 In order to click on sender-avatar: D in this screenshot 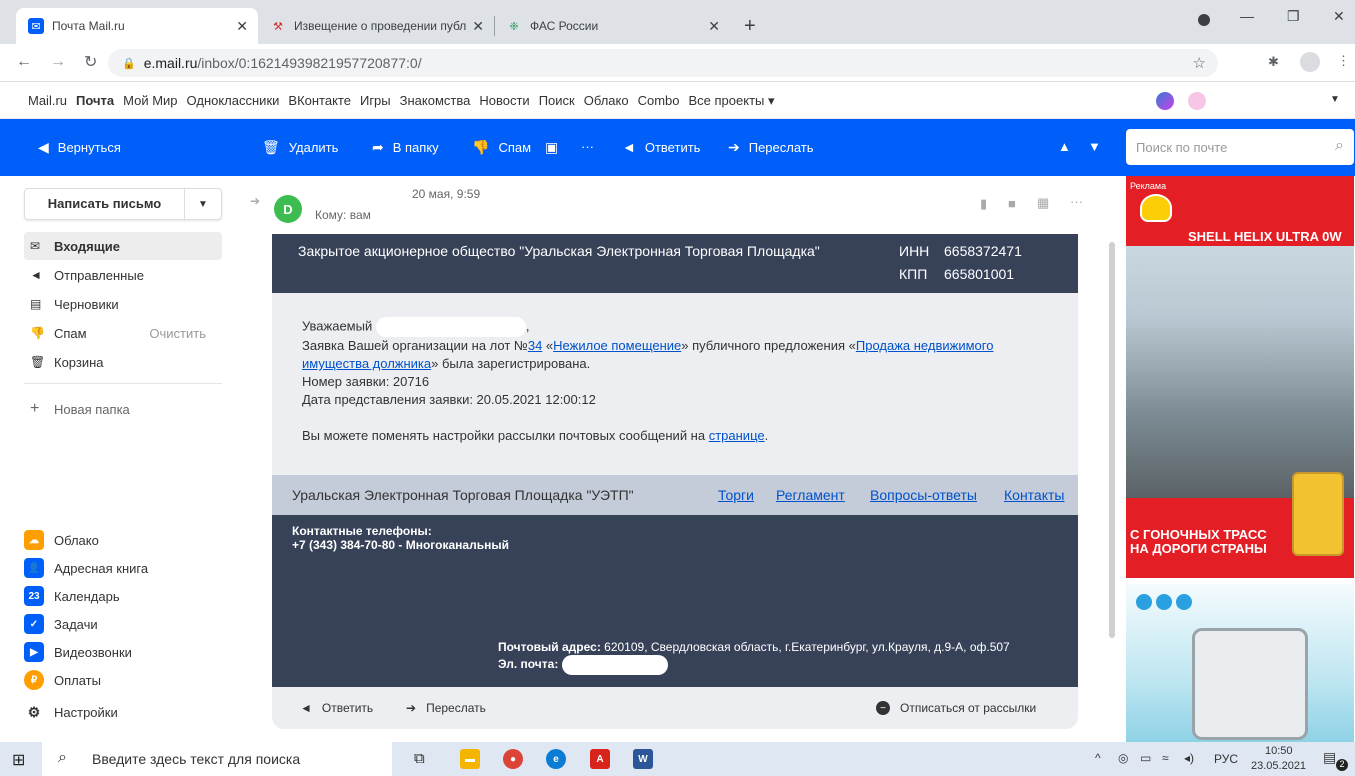, I will do `click(288, 209)`.